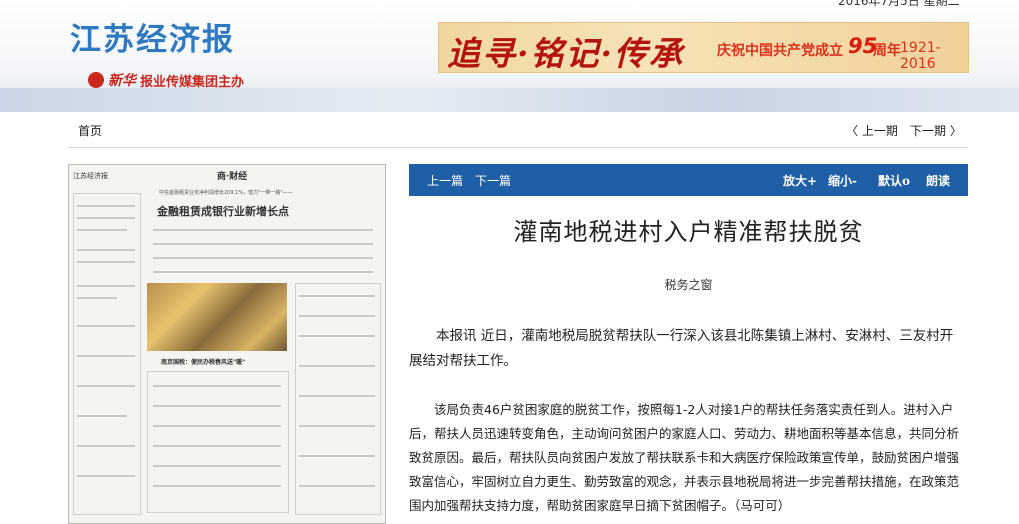  Describe the element at coordinates (565, 53) in the screenshot. I see `banner-slogan: 追寻·铭记·传承` at that location.